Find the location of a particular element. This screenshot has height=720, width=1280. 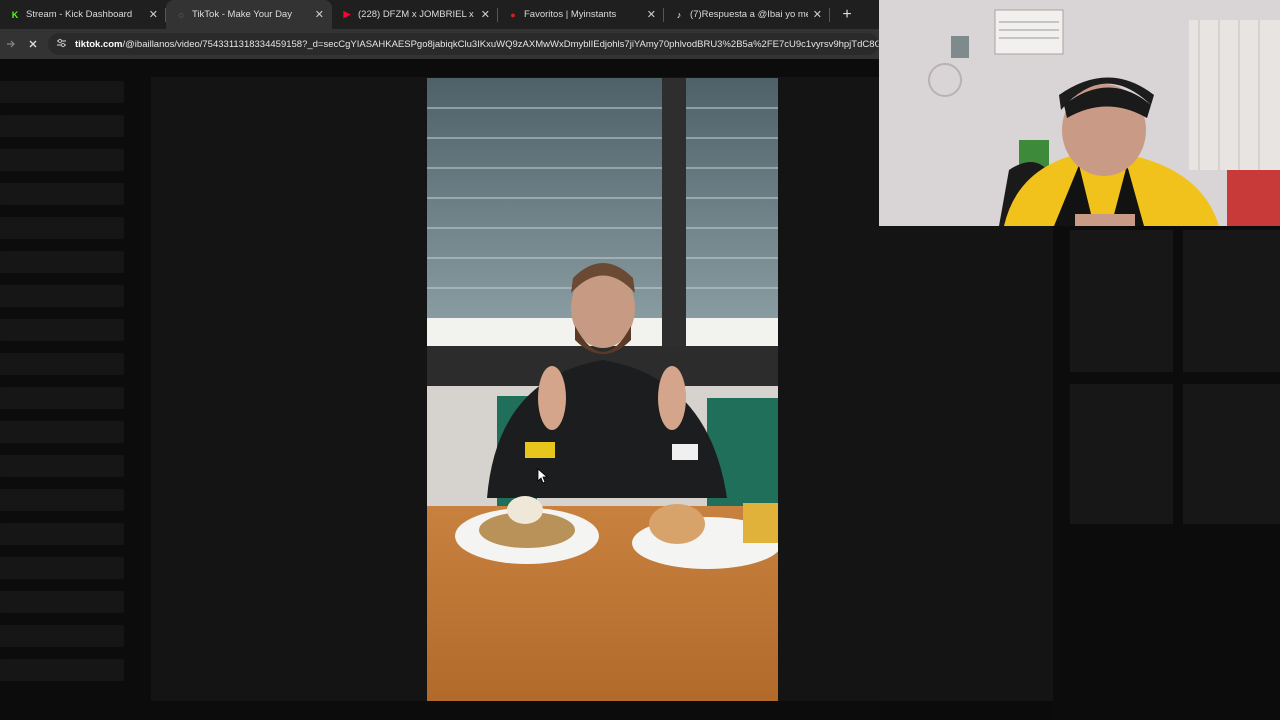

sidebar-skeleton is located at coordinates (62, 387).